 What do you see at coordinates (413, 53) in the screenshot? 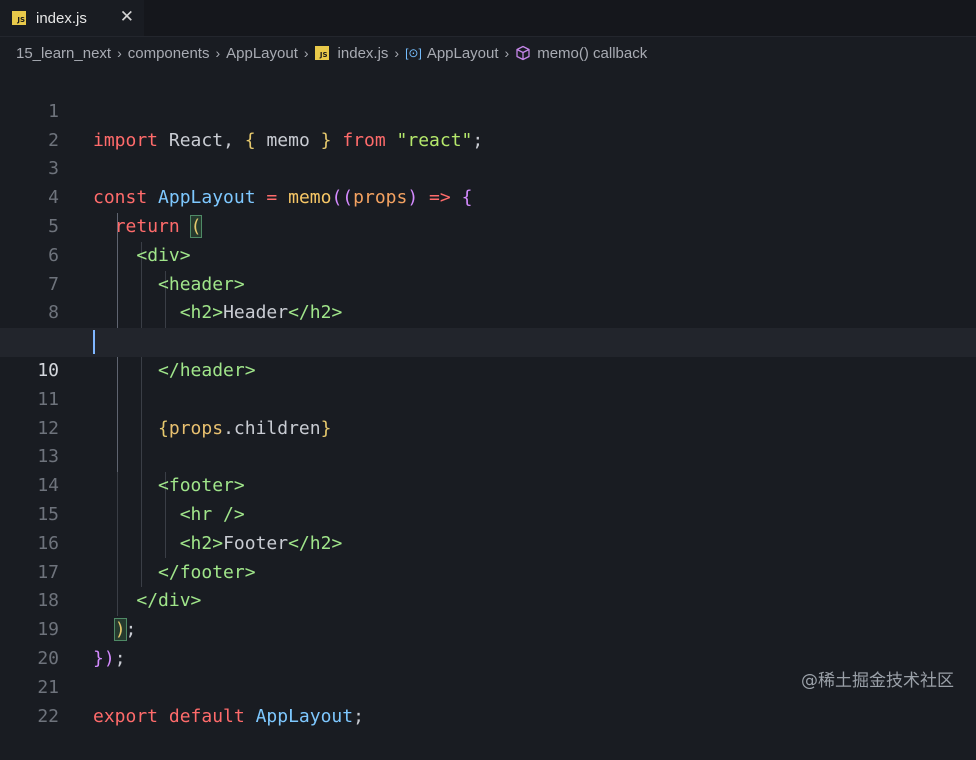
I see `symbol-variable-icon: [⊙]` at bounding box center [413, 53].